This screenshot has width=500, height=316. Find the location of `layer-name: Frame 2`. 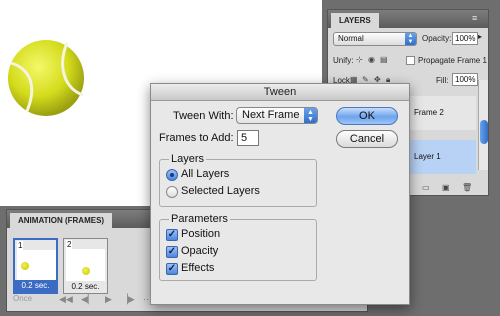

layer-name: Frame 2 is located at coordinates (429, 112).